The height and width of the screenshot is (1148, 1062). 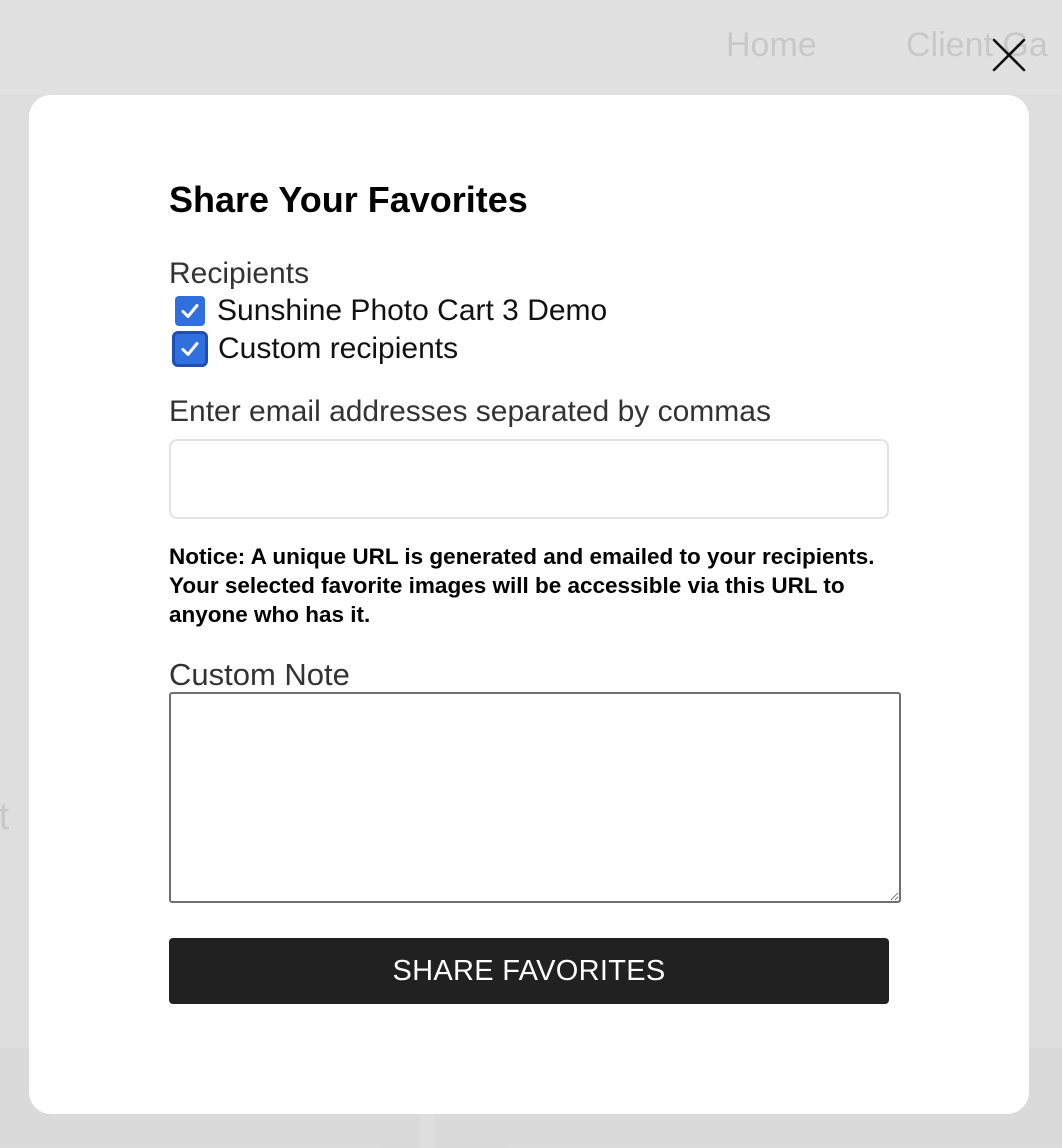 What do you see at coordinates (529, 971) in the screenshot?
I see `share-favorites-button: SHARE FAVORITES` at bounding box center [529, 971].